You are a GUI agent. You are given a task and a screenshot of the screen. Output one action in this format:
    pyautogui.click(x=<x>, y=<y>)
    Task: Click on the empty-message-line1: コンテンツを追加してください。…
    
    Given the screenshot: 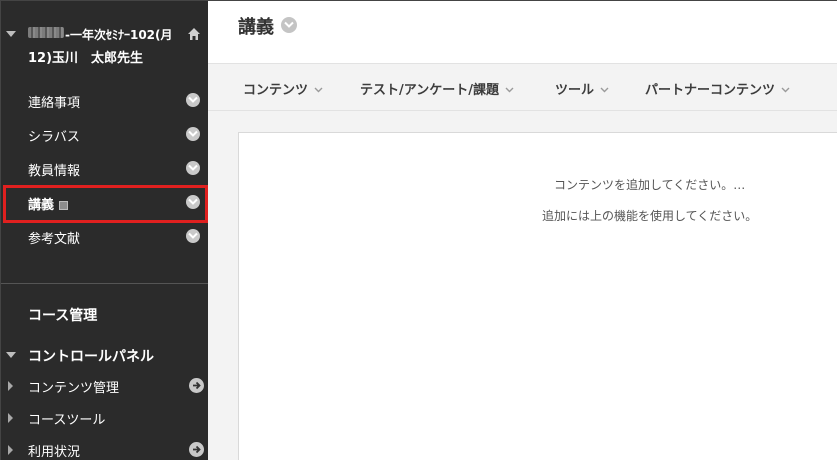 What is the action you would take?
    pyautogui.click(x=650, y=185)
    